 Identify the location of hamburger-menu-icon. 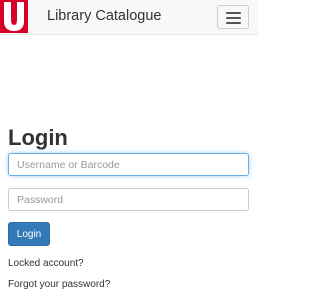
(233, 17).